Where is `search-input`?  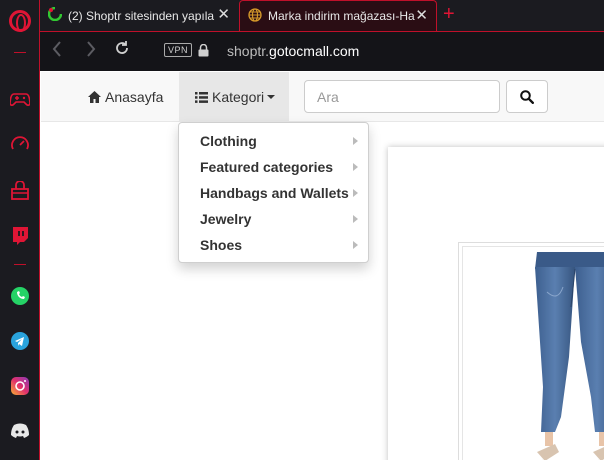 search-input is located at coordinates (402, 96).